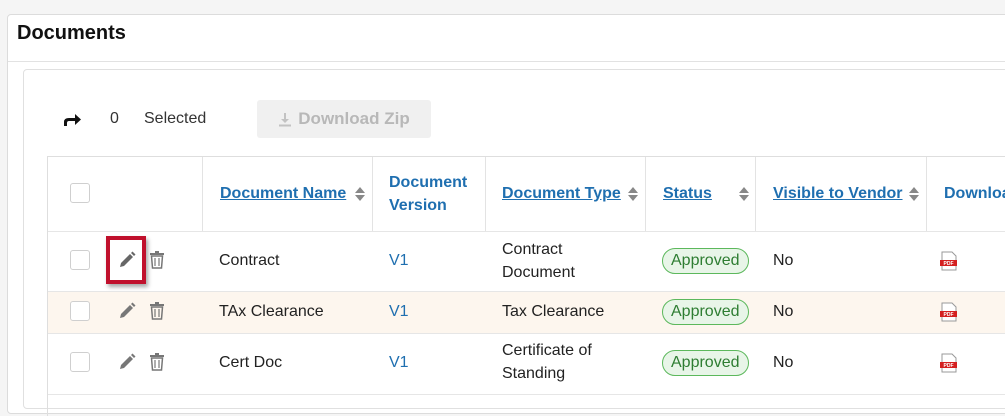 The image size is (1005, 416). What do you see at coordinates (251, 362) in the screenshot?
I see `document-name-cell: Cert Doc` at bounding box center [251, 362].